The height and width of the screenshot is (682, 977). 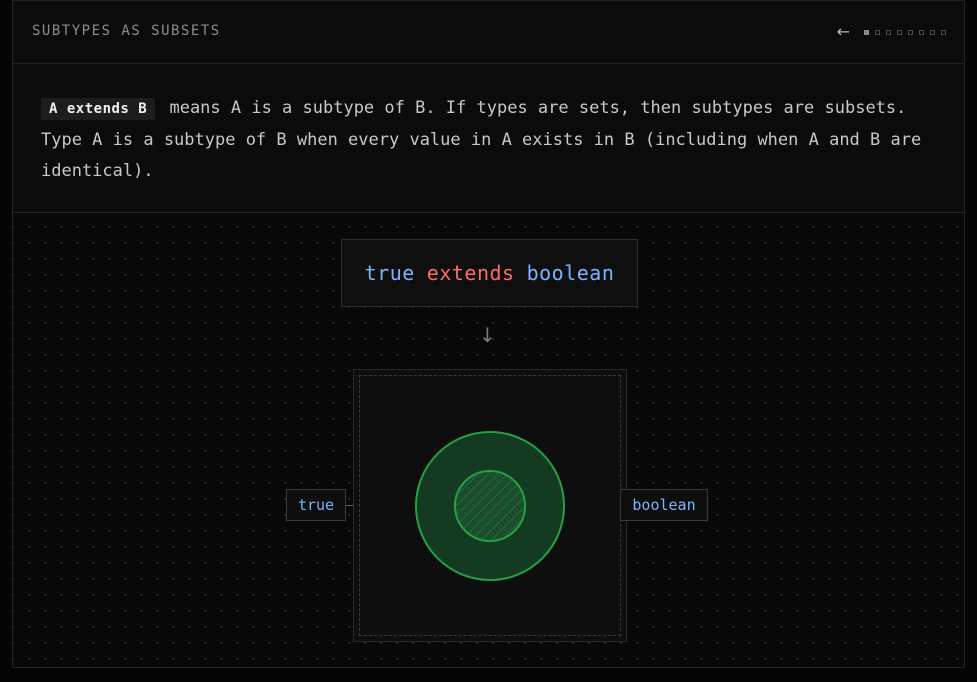 I want to click on expression-supertype: boolean, so click(x=570, y=273).